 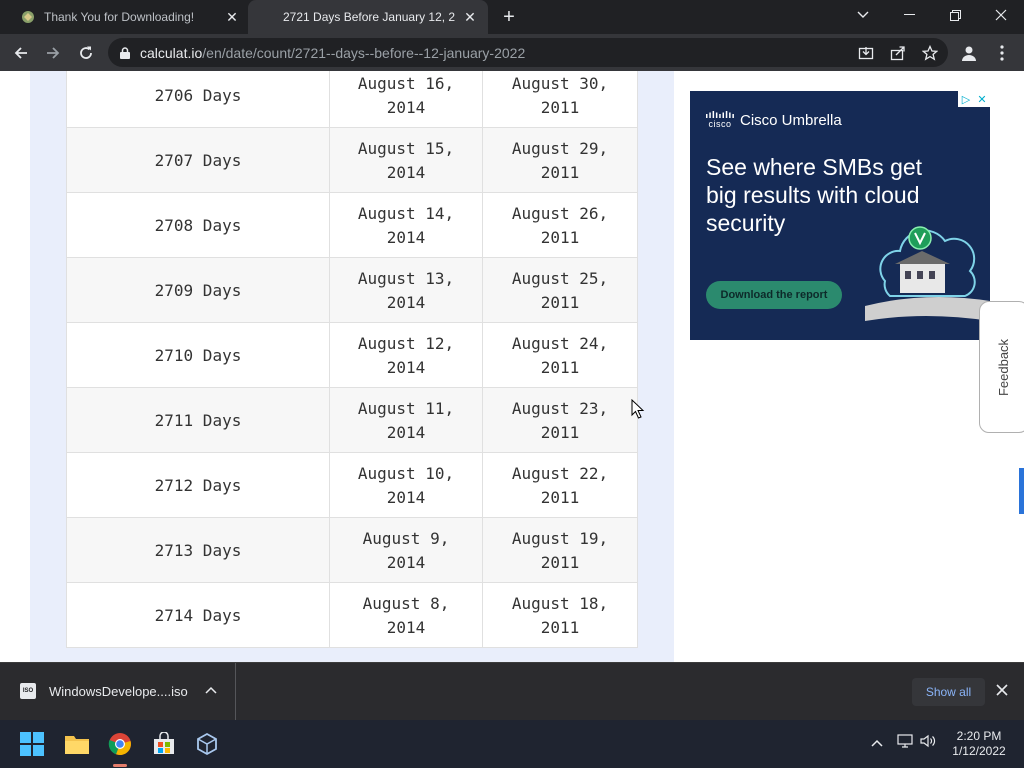 I want to click on date-before-cell: August 29, 2011, so click(x=560, y=160).